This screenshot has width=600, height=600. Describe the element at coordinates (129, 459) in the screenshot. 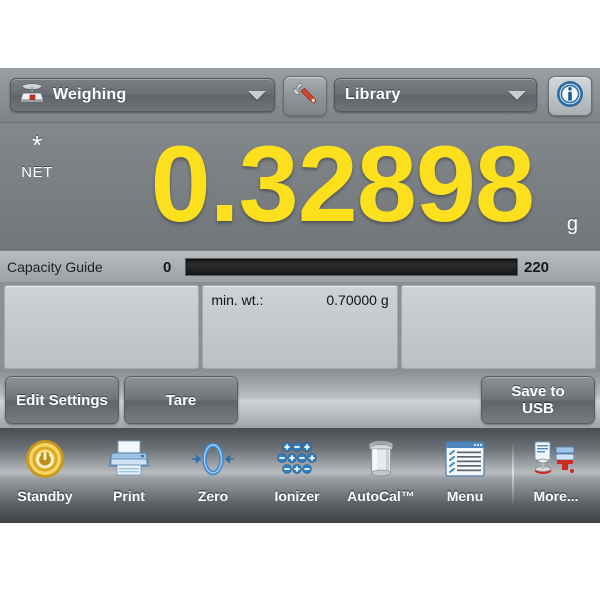

I see `printer-icon` at that location.